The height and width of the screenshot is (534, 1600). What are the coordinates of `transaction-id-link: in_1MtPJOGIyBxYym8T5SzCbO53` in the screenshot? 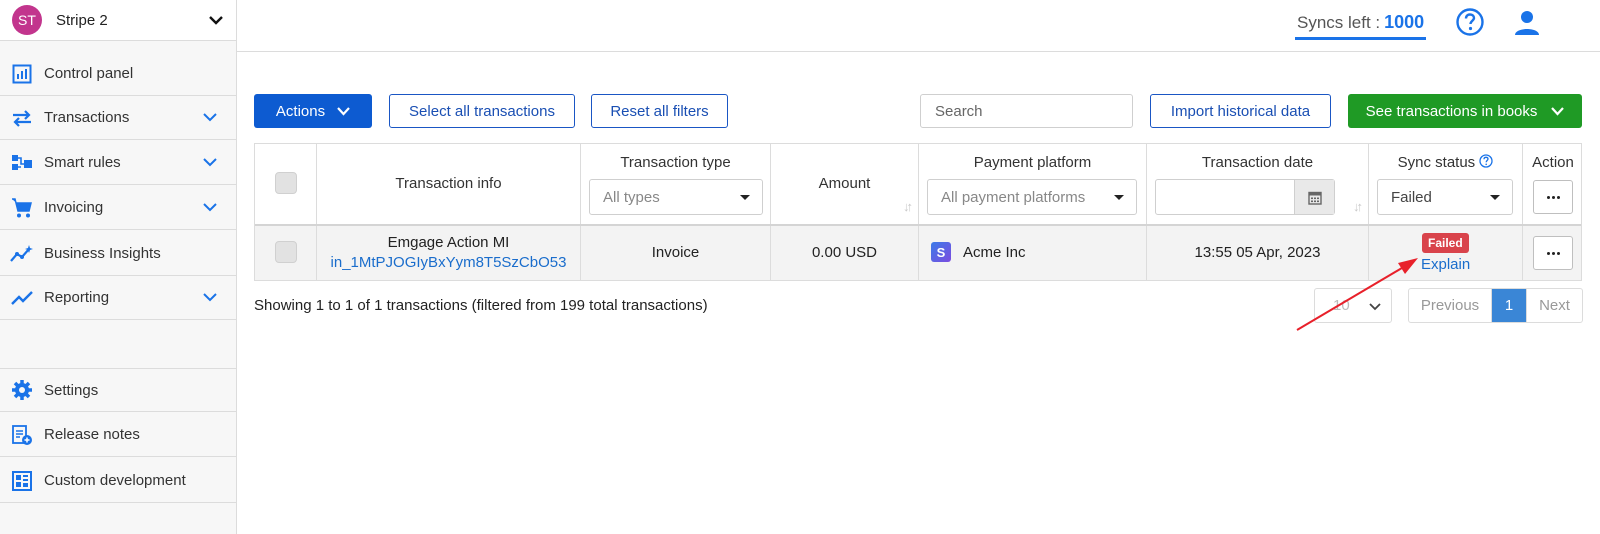 It's located at (448, 262).